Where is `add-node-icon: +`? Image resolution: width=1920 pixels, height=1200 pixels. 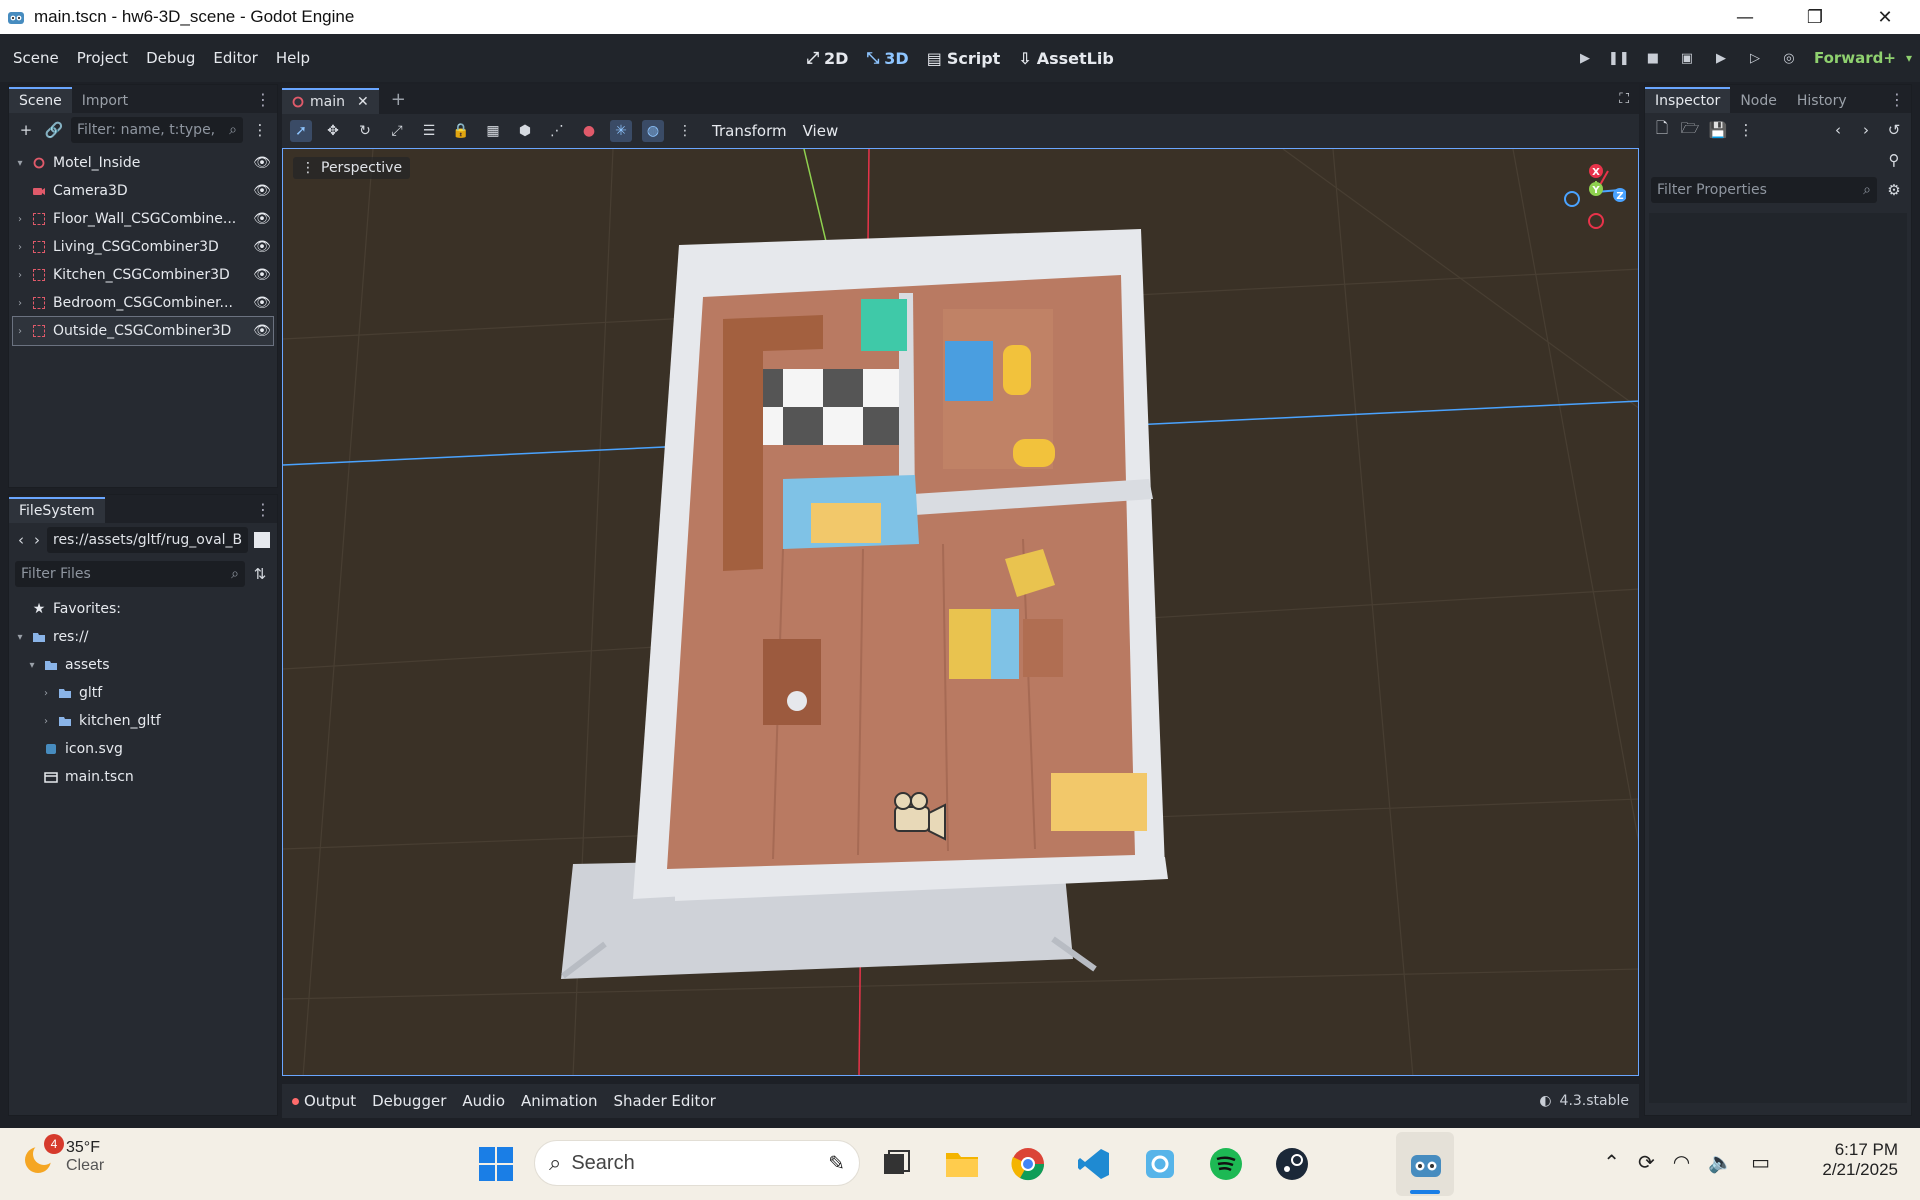 add-node-icon: + is located at coordinates (26, 130).